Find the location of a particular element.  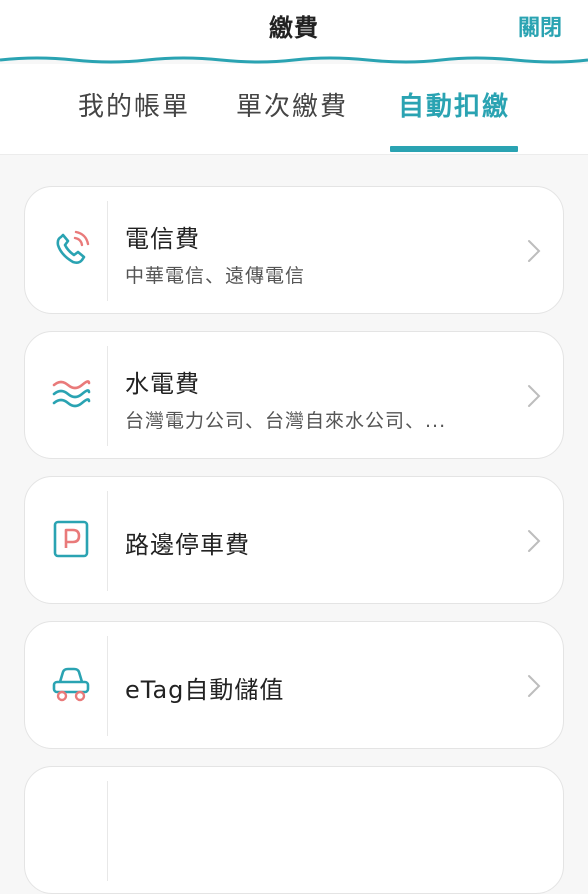

top-bar: 繳費 關閉 is located at coordinates (294, 32).